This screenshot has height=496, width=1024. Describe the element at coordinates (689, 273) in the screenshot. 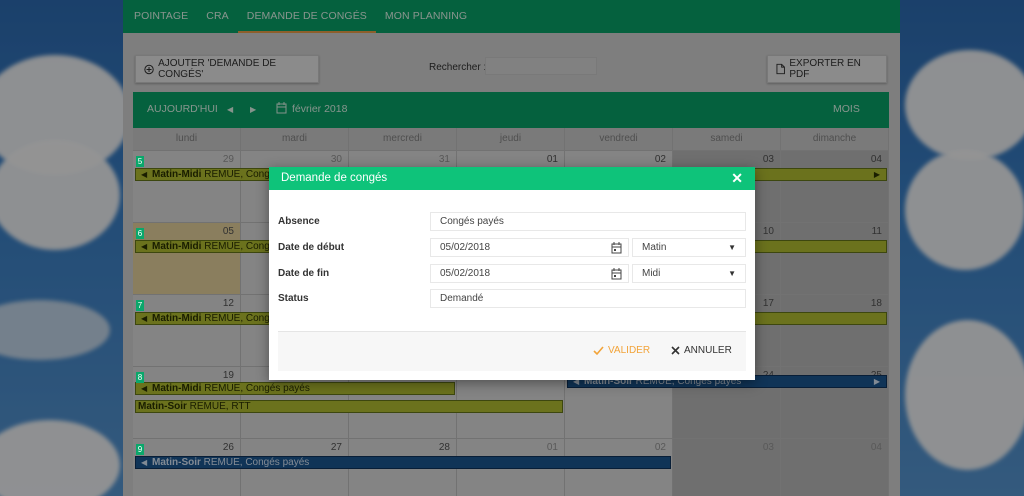

I see `end-period-select: Midi ▼` at that location.